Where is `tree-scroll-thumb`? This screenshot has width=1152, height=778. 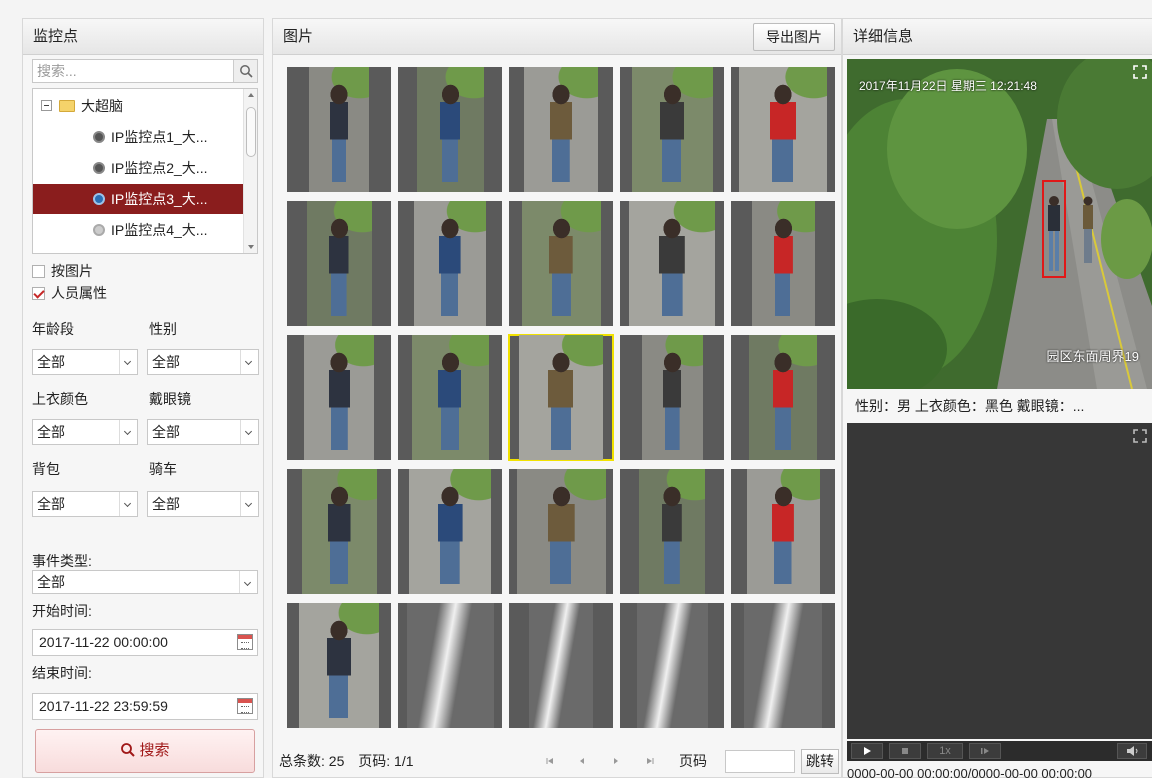 tree-scroll-thumb is located at coordinates (251, 132).